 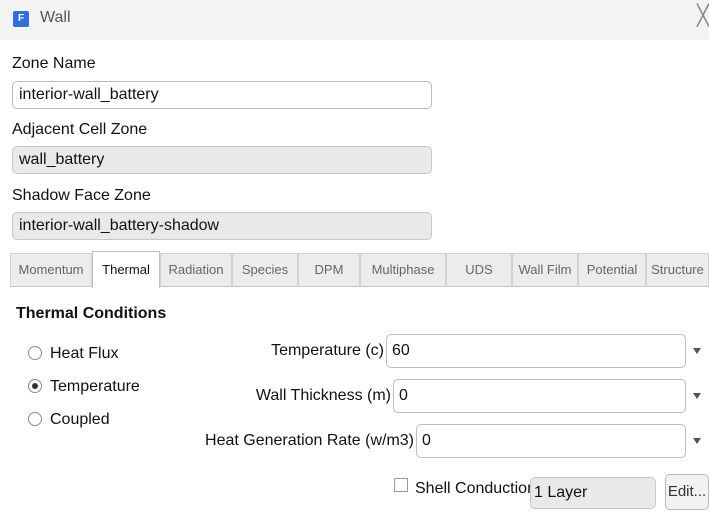 What do you see at coordinates (222, 95) in the screenshot?
I see `zone-name-input: interior-wall_battery` at bounding box center [222, 95].